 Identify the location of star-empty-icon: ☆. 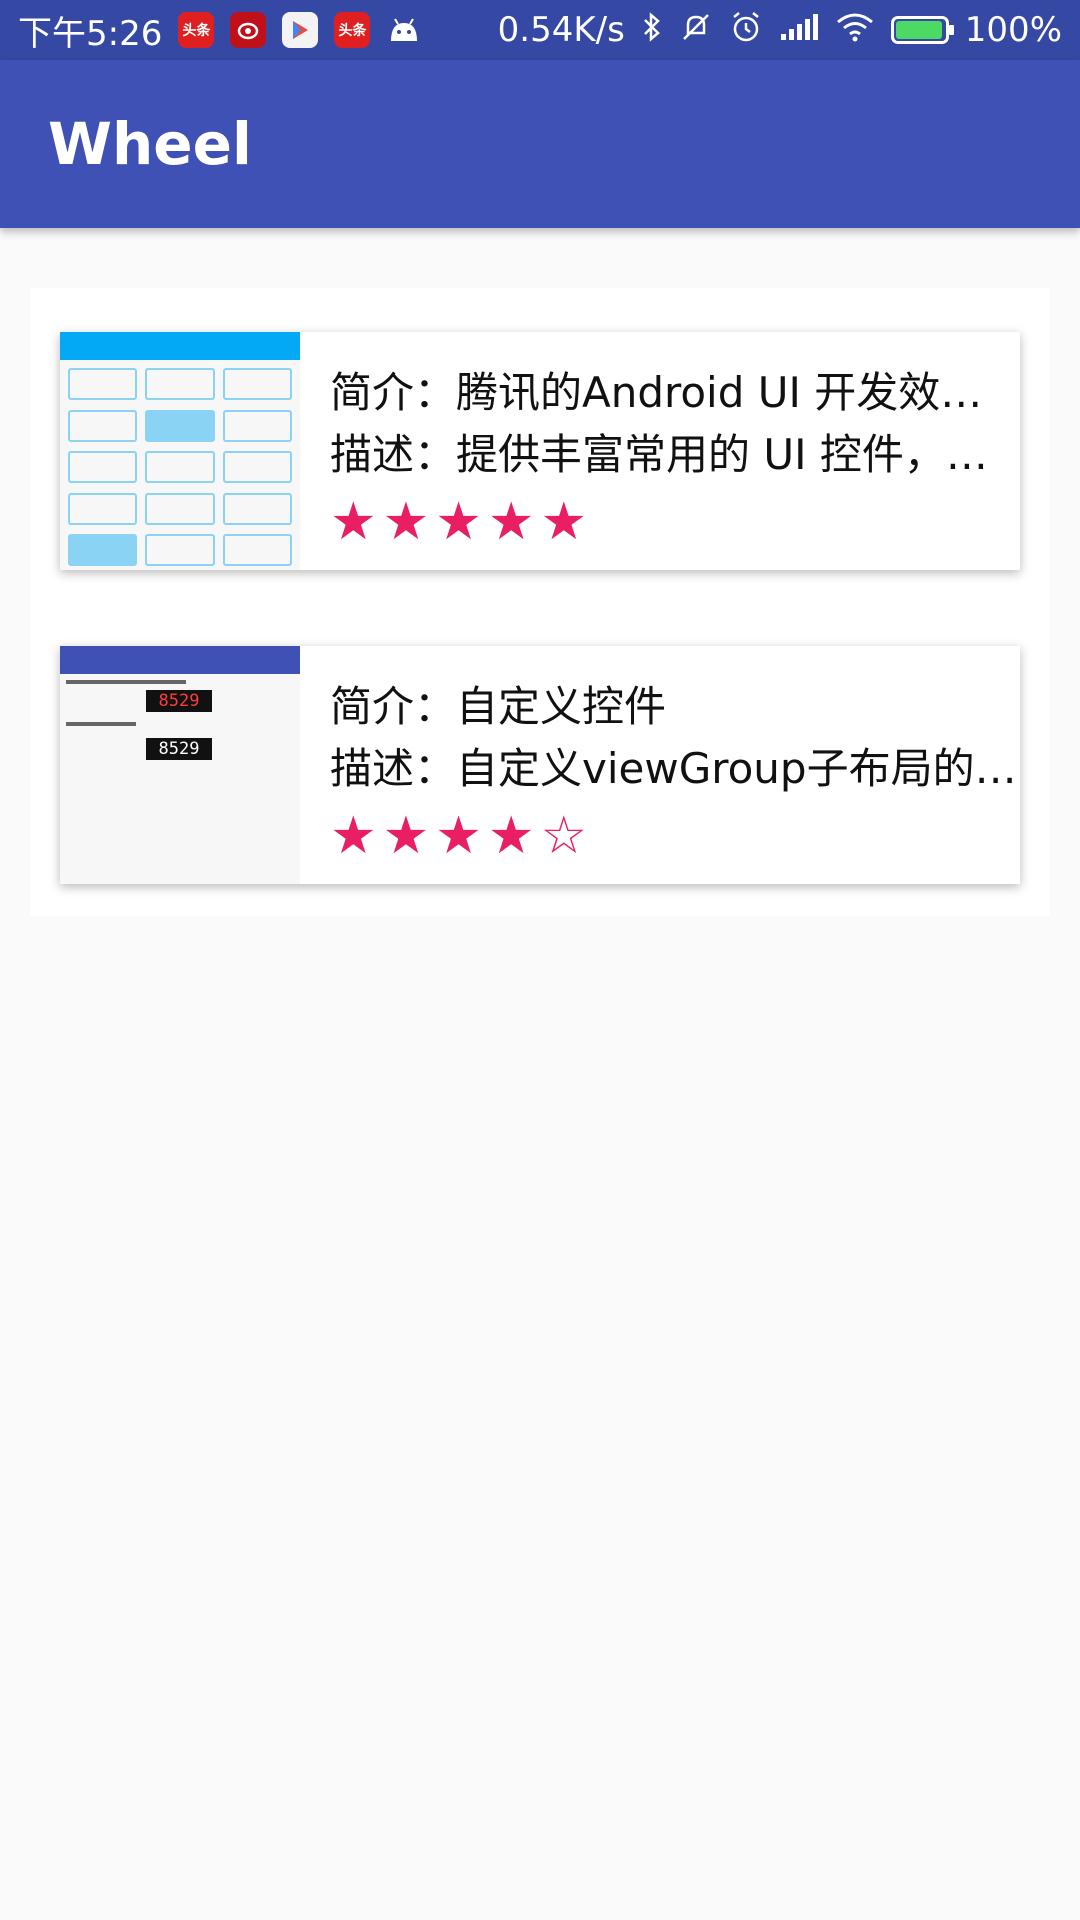
(564, 836).